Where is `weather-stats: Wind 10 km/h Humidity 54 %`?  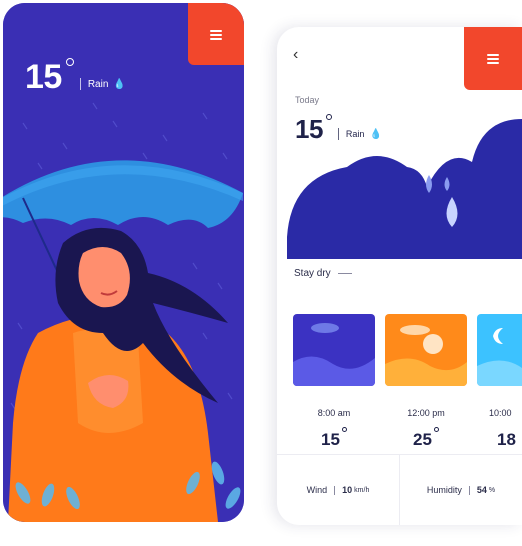
weather-stats: Wind 10 km/h Humidity 54 % is located at coordinates (399, 489).